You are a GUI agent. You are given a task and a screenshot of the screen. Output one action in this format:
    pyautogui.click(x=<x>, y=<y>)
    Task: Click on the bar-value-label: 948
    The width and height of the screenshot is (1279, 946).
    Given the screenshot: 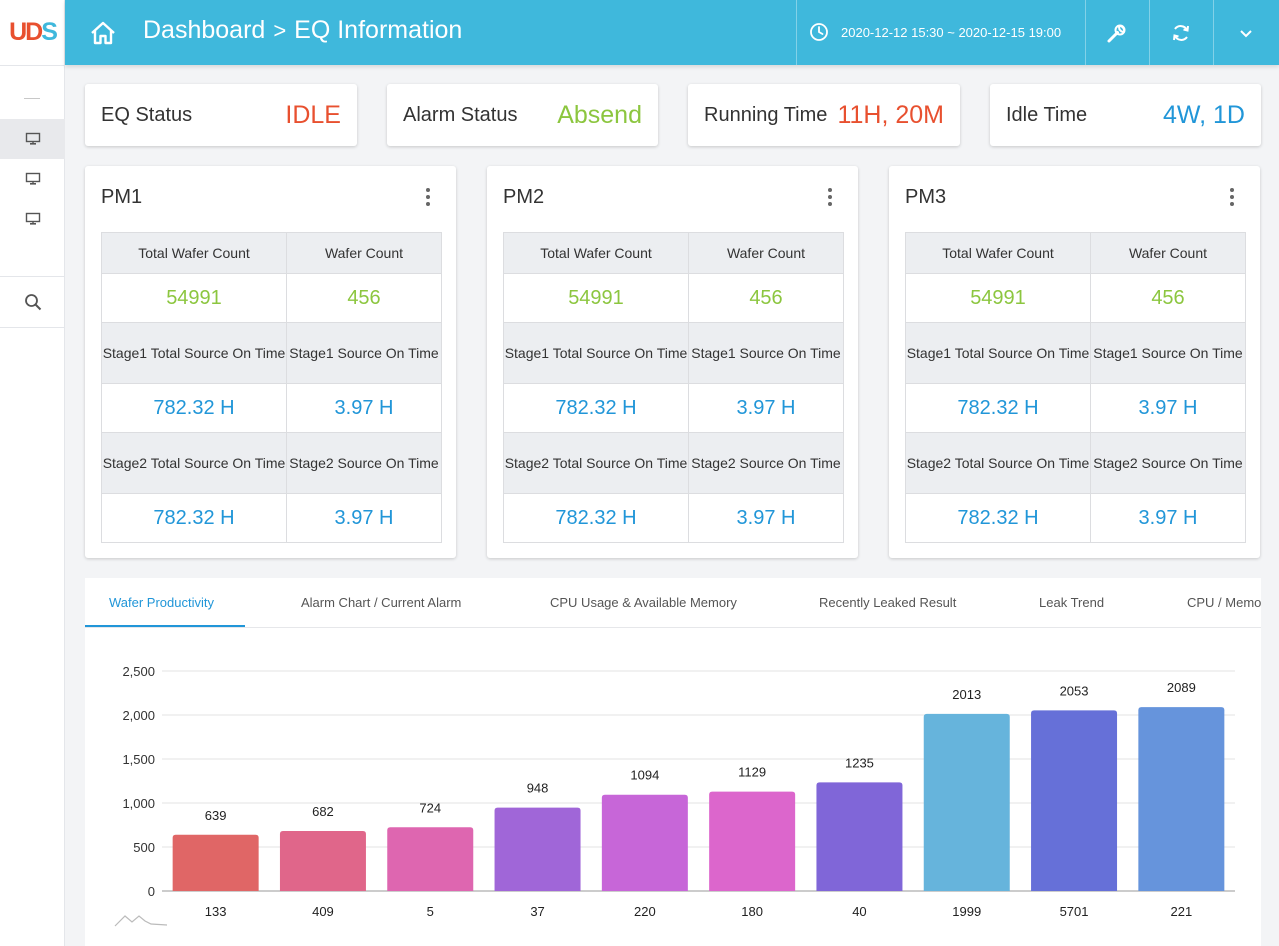 What is the action you would take?
    pyautogui.click(x=538, y=788)
    